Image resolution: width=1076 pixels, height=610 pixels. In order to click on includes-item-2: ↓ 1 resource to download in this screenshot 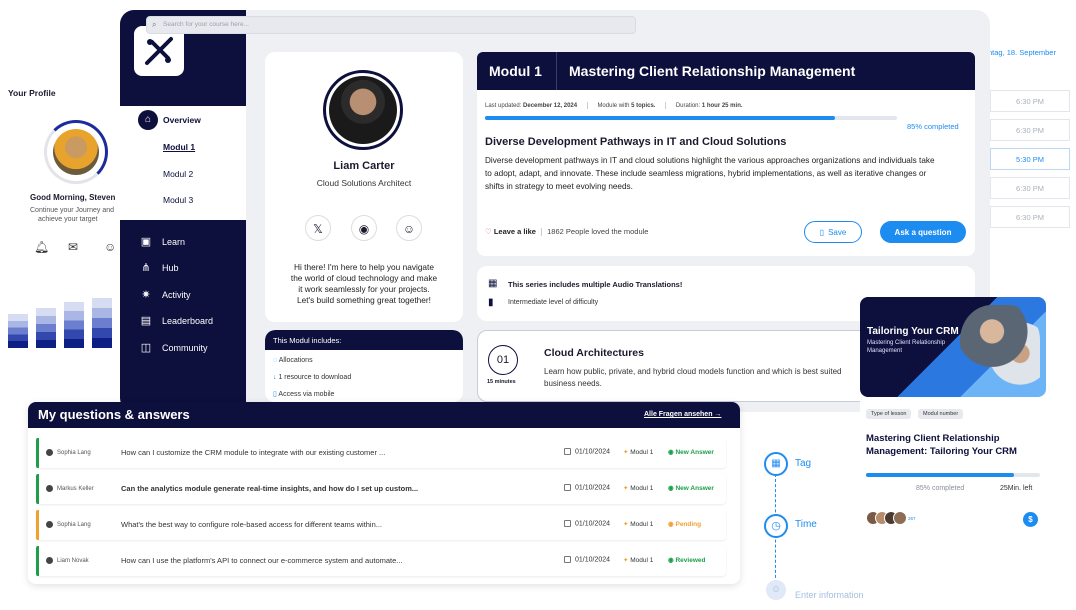, I will do `click(312, 377)`.